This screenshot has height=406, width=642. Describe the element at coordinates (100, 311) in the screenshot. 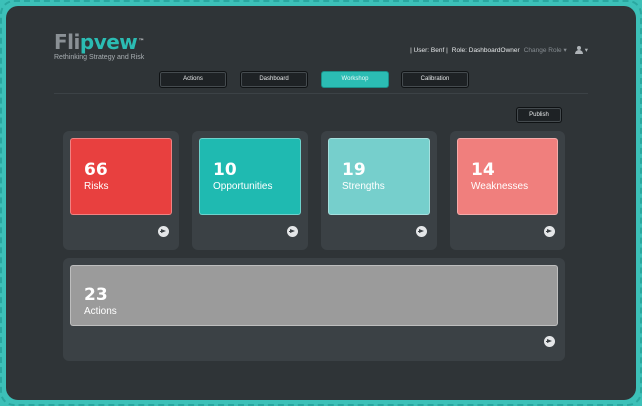

I see `actions-label: Actions` at that location.